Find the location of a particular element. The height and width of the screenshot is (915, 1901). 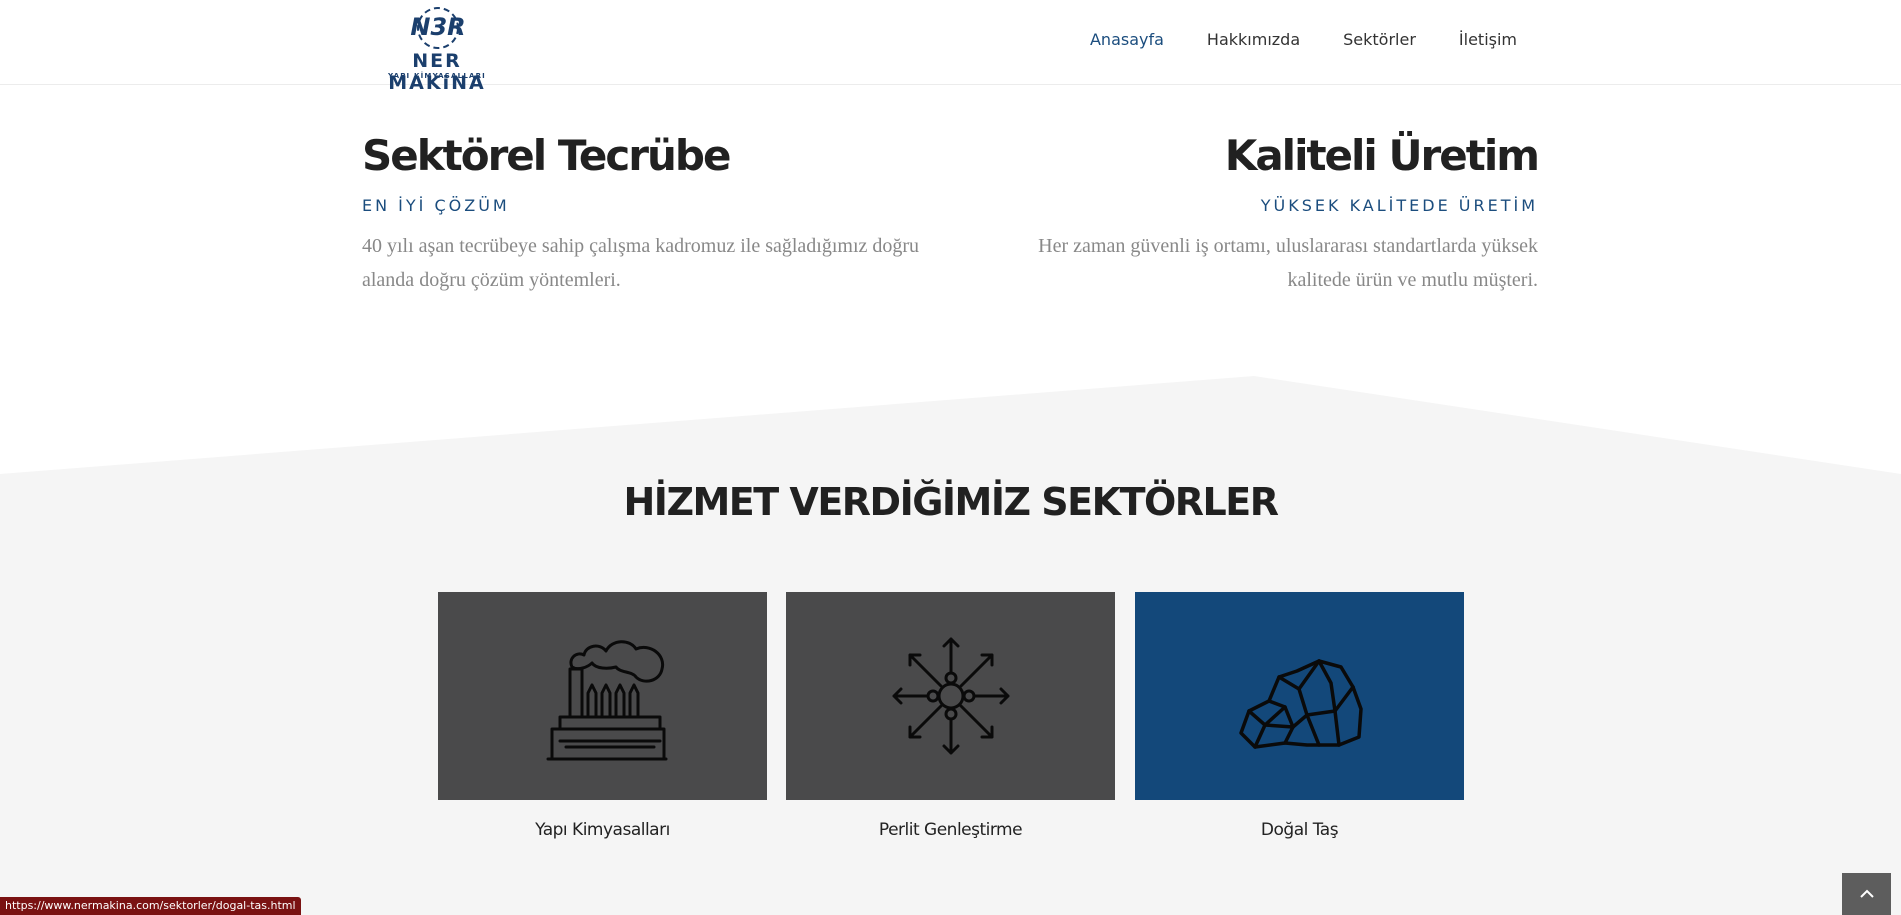

factory-icon is located at coordinates (606, 700).